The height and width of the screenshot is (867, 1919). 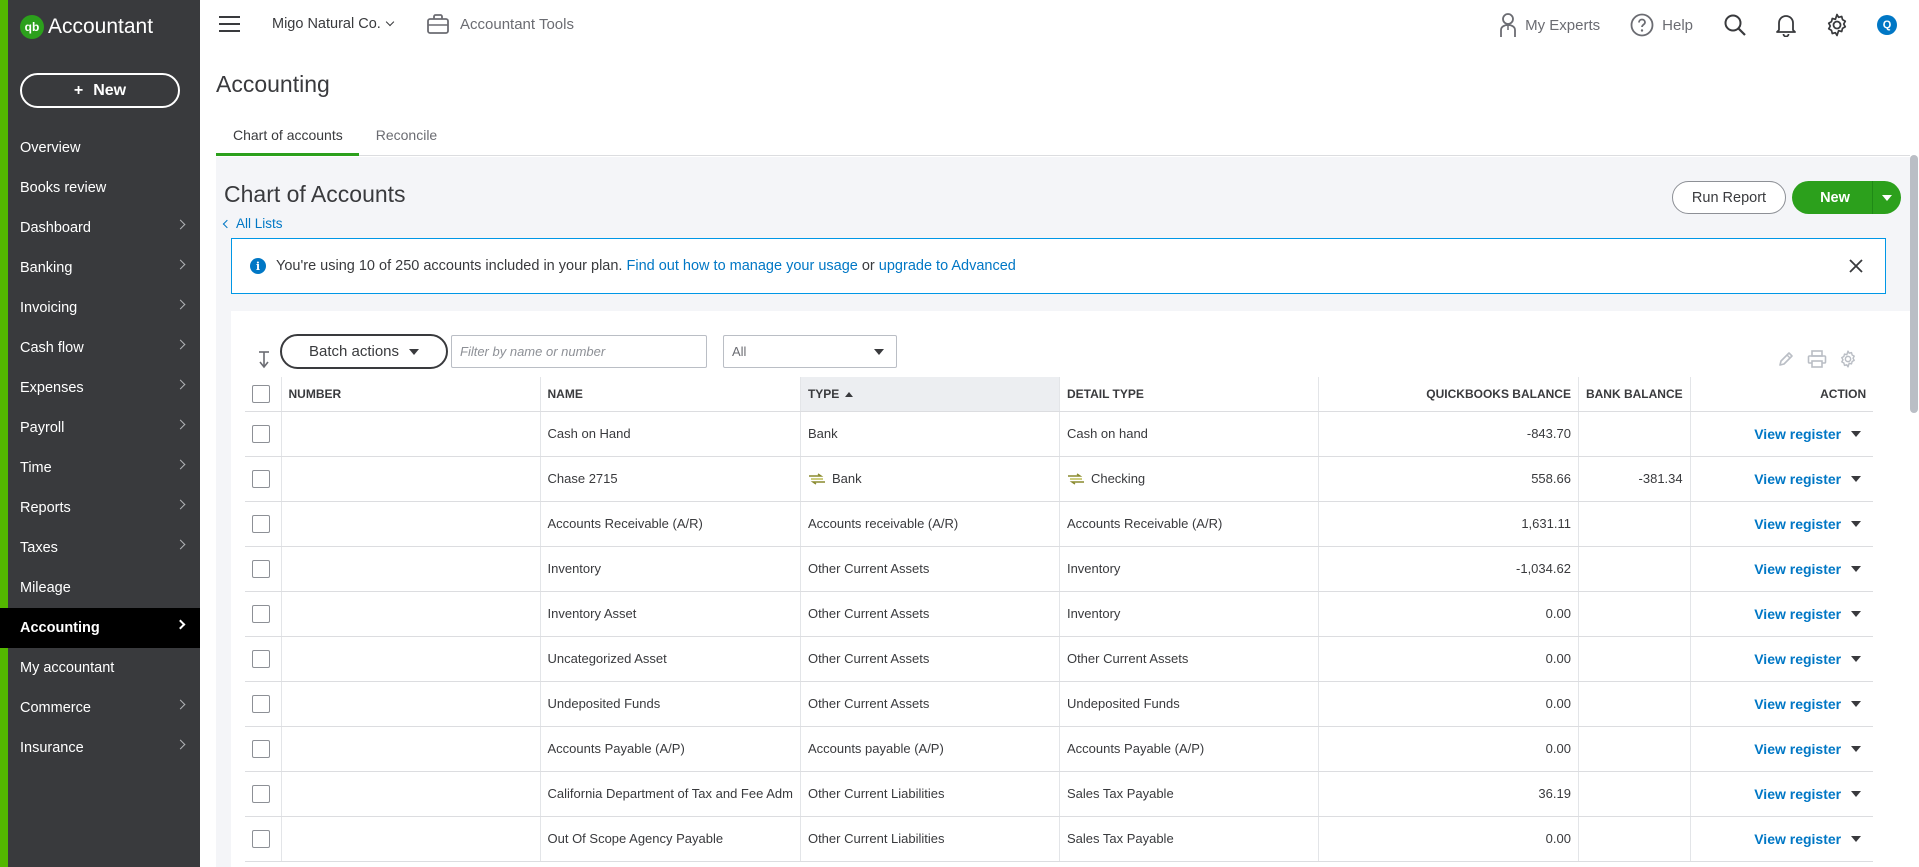 What do you see at coordinates (414, 351) in the screenshot?
I see `caret-down-icon` at bounding box center [414, 351].